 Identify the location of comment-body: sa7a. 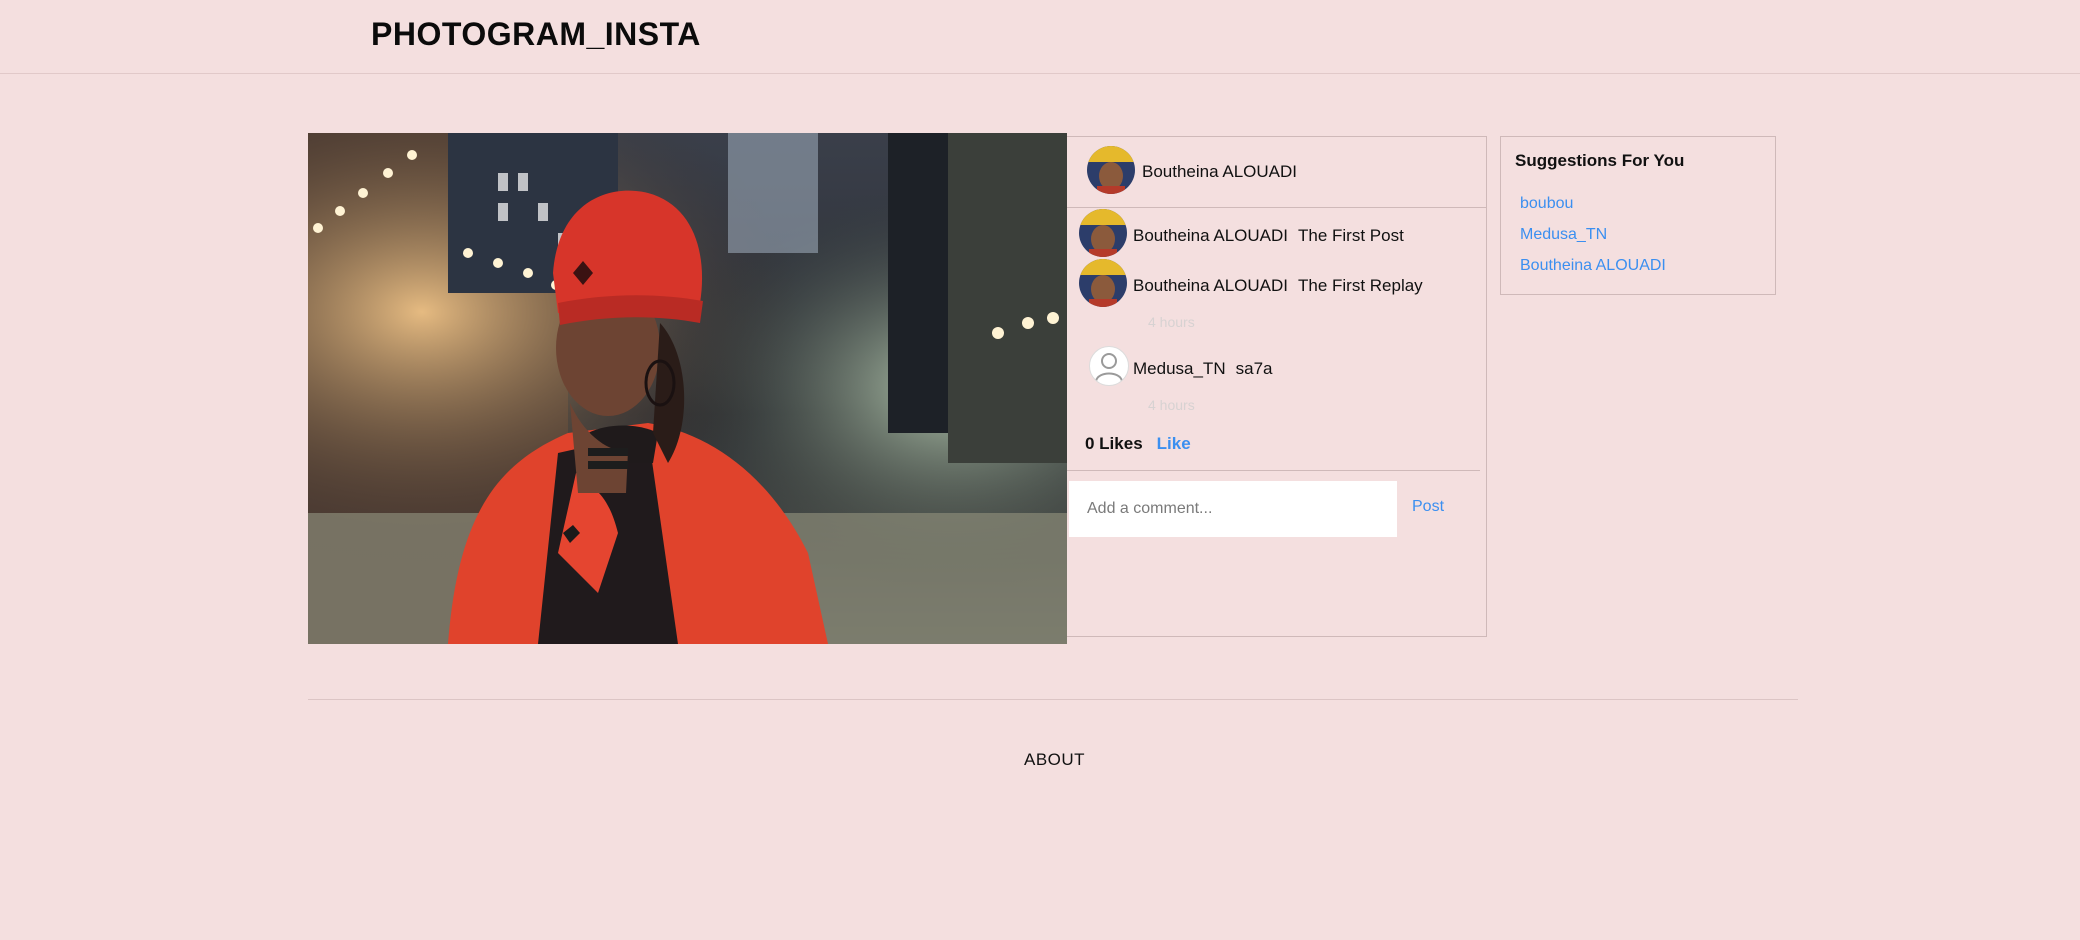
(1254, 368).